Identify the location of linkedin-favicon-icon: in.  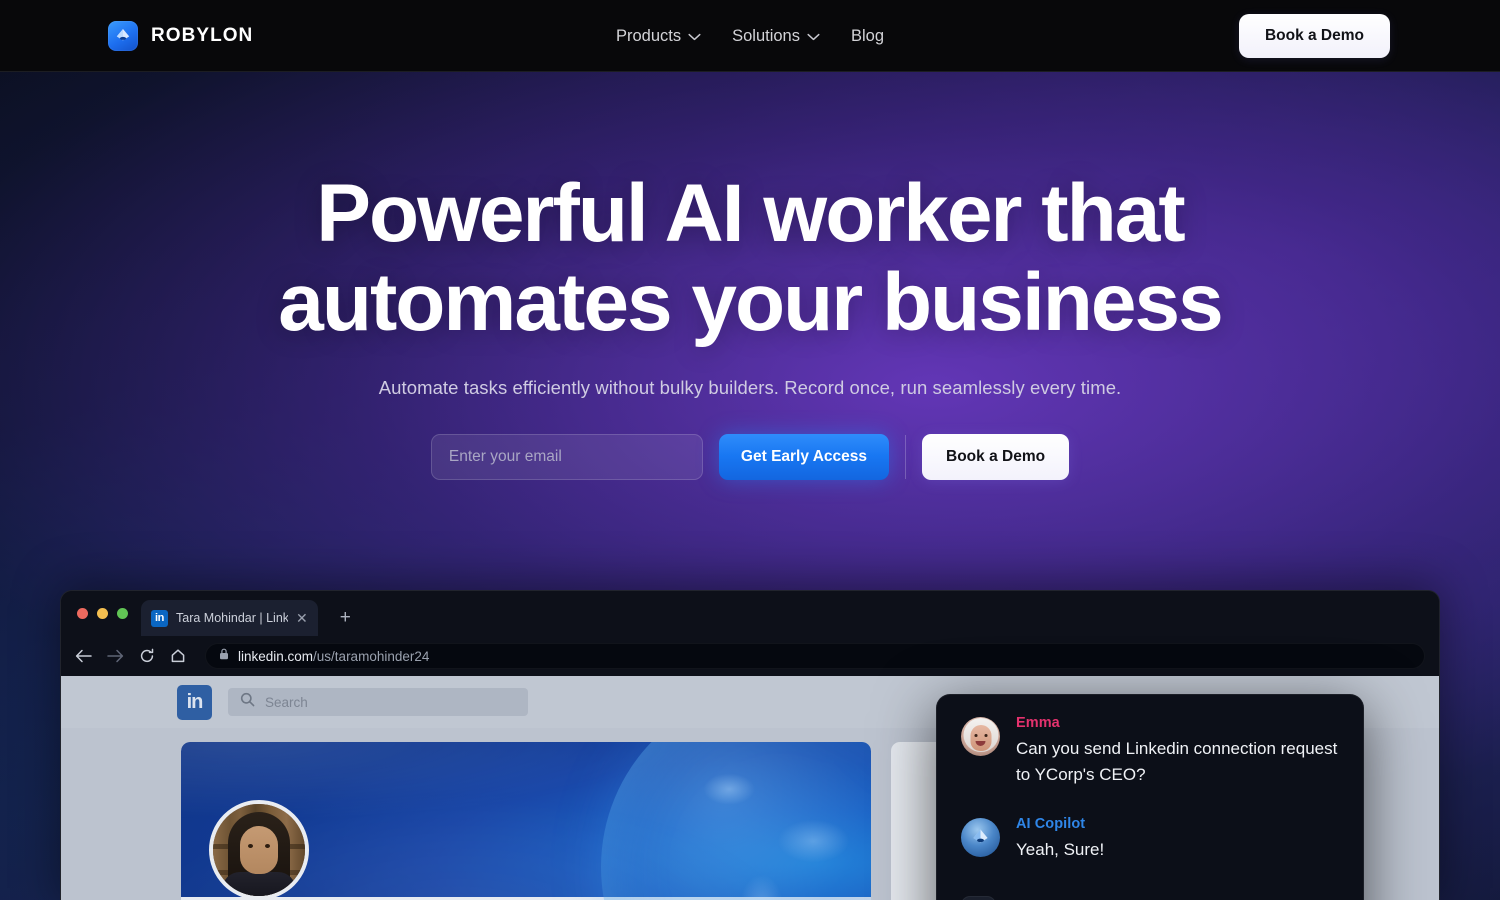
(159, 618).